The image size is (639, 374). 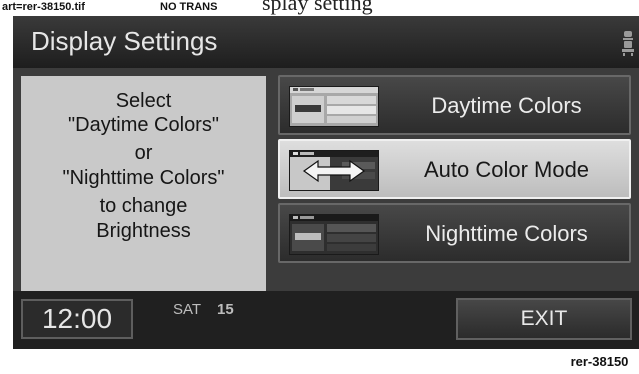 I want to click on instruction-line: Brightness, so click(x=143, y=231).